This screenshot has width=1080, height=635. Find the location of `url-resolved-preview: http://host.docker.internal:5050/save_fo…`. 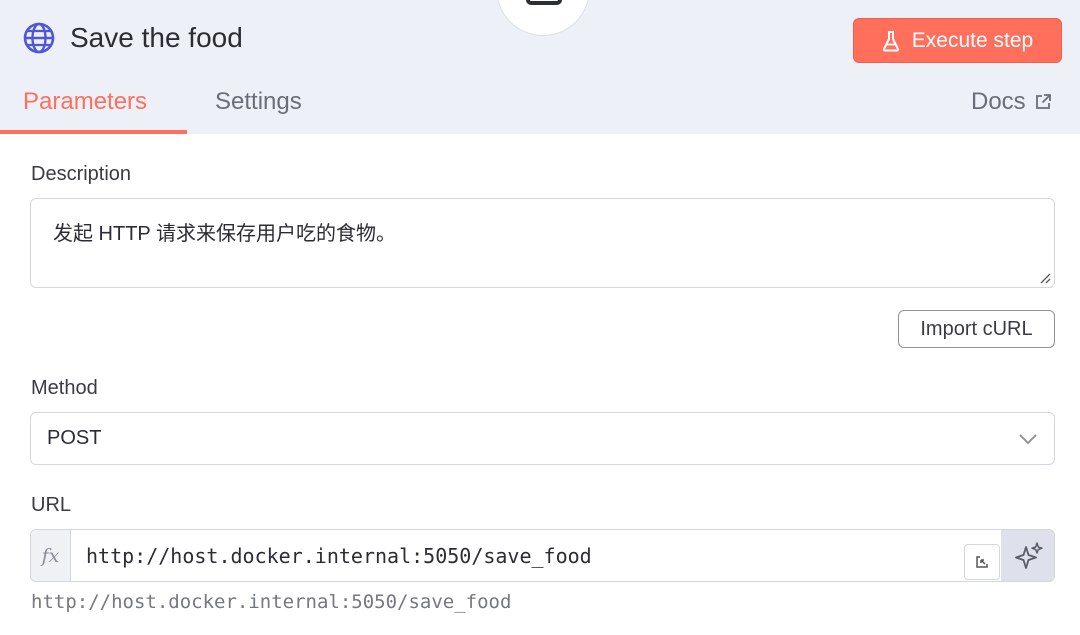

url-resolved-preview: http://host.docker.internal:5050/save_fo… is located at coordinates (271, 602).